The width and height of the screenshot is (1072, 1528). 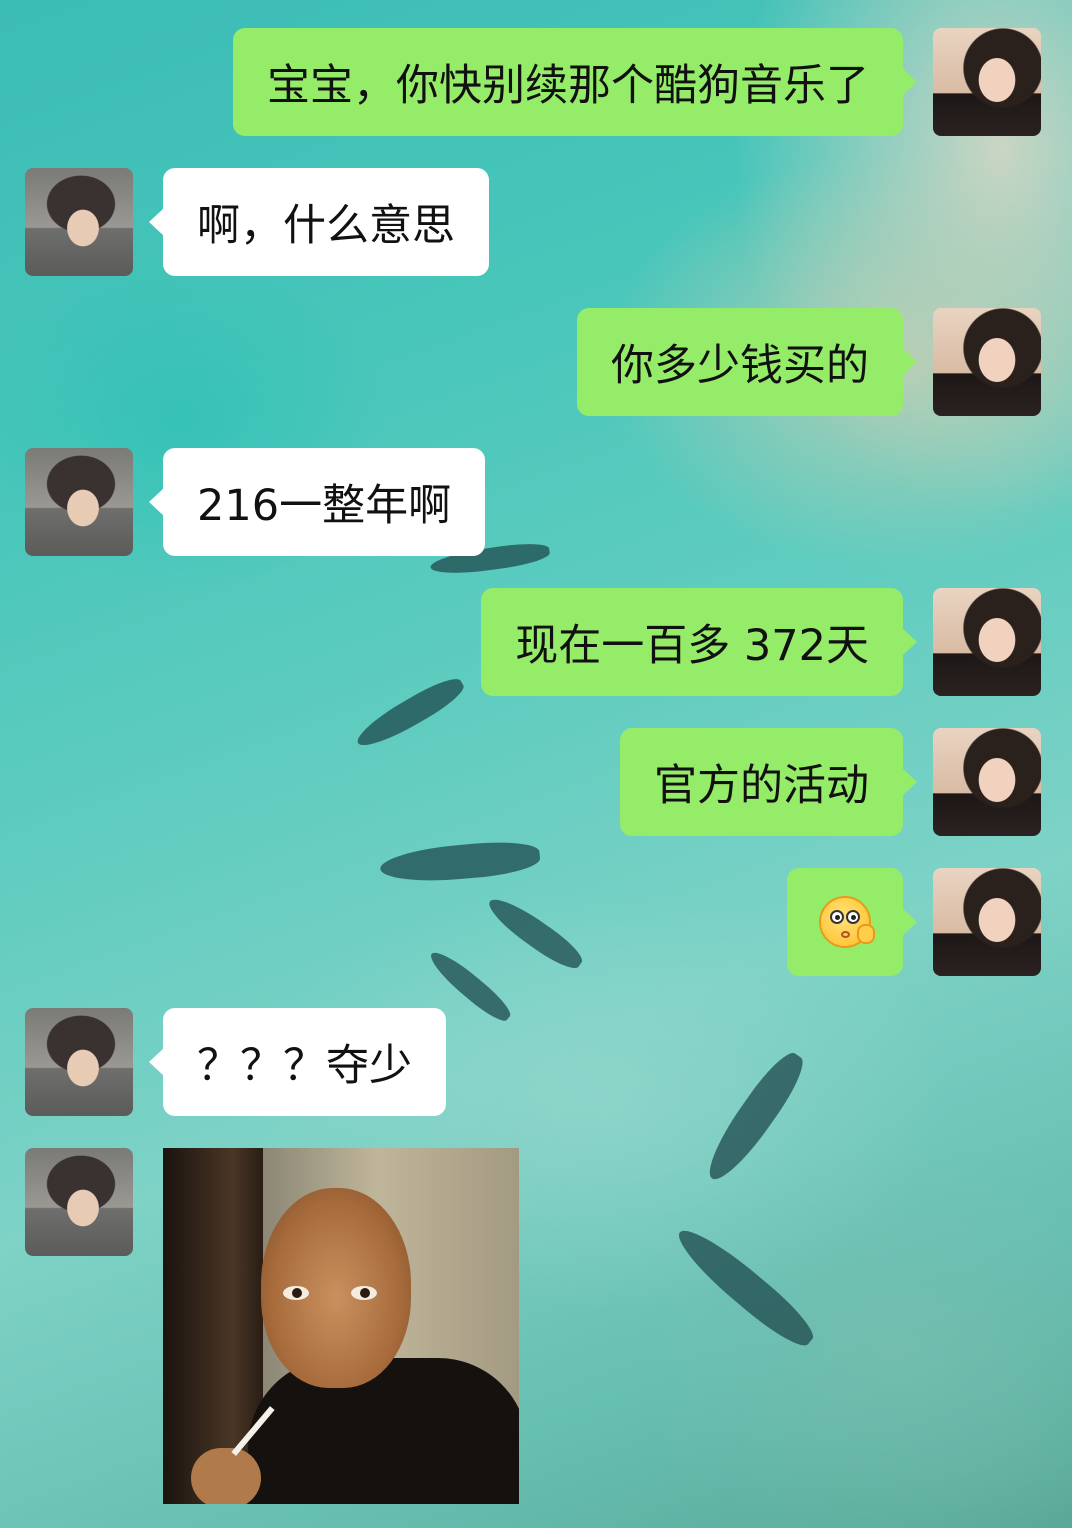 I want to click on sent-message-bubble: 官方的活动, so click(x=768, y=782).